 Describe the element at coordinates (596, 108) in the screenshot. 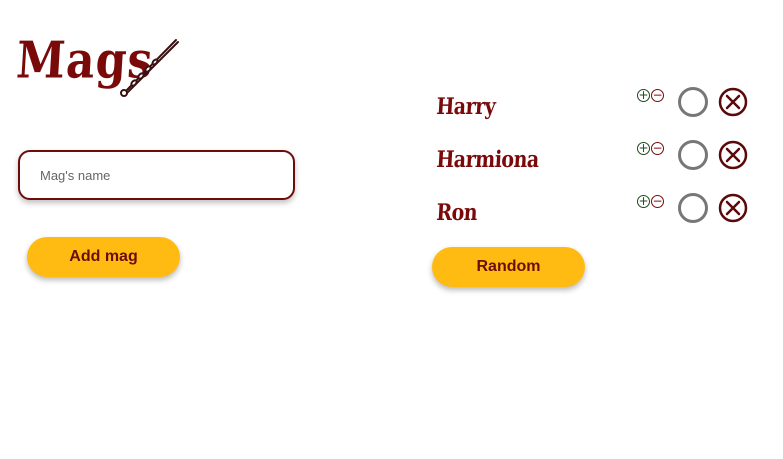

I see `mag-list-item: Harry + −` at that location.